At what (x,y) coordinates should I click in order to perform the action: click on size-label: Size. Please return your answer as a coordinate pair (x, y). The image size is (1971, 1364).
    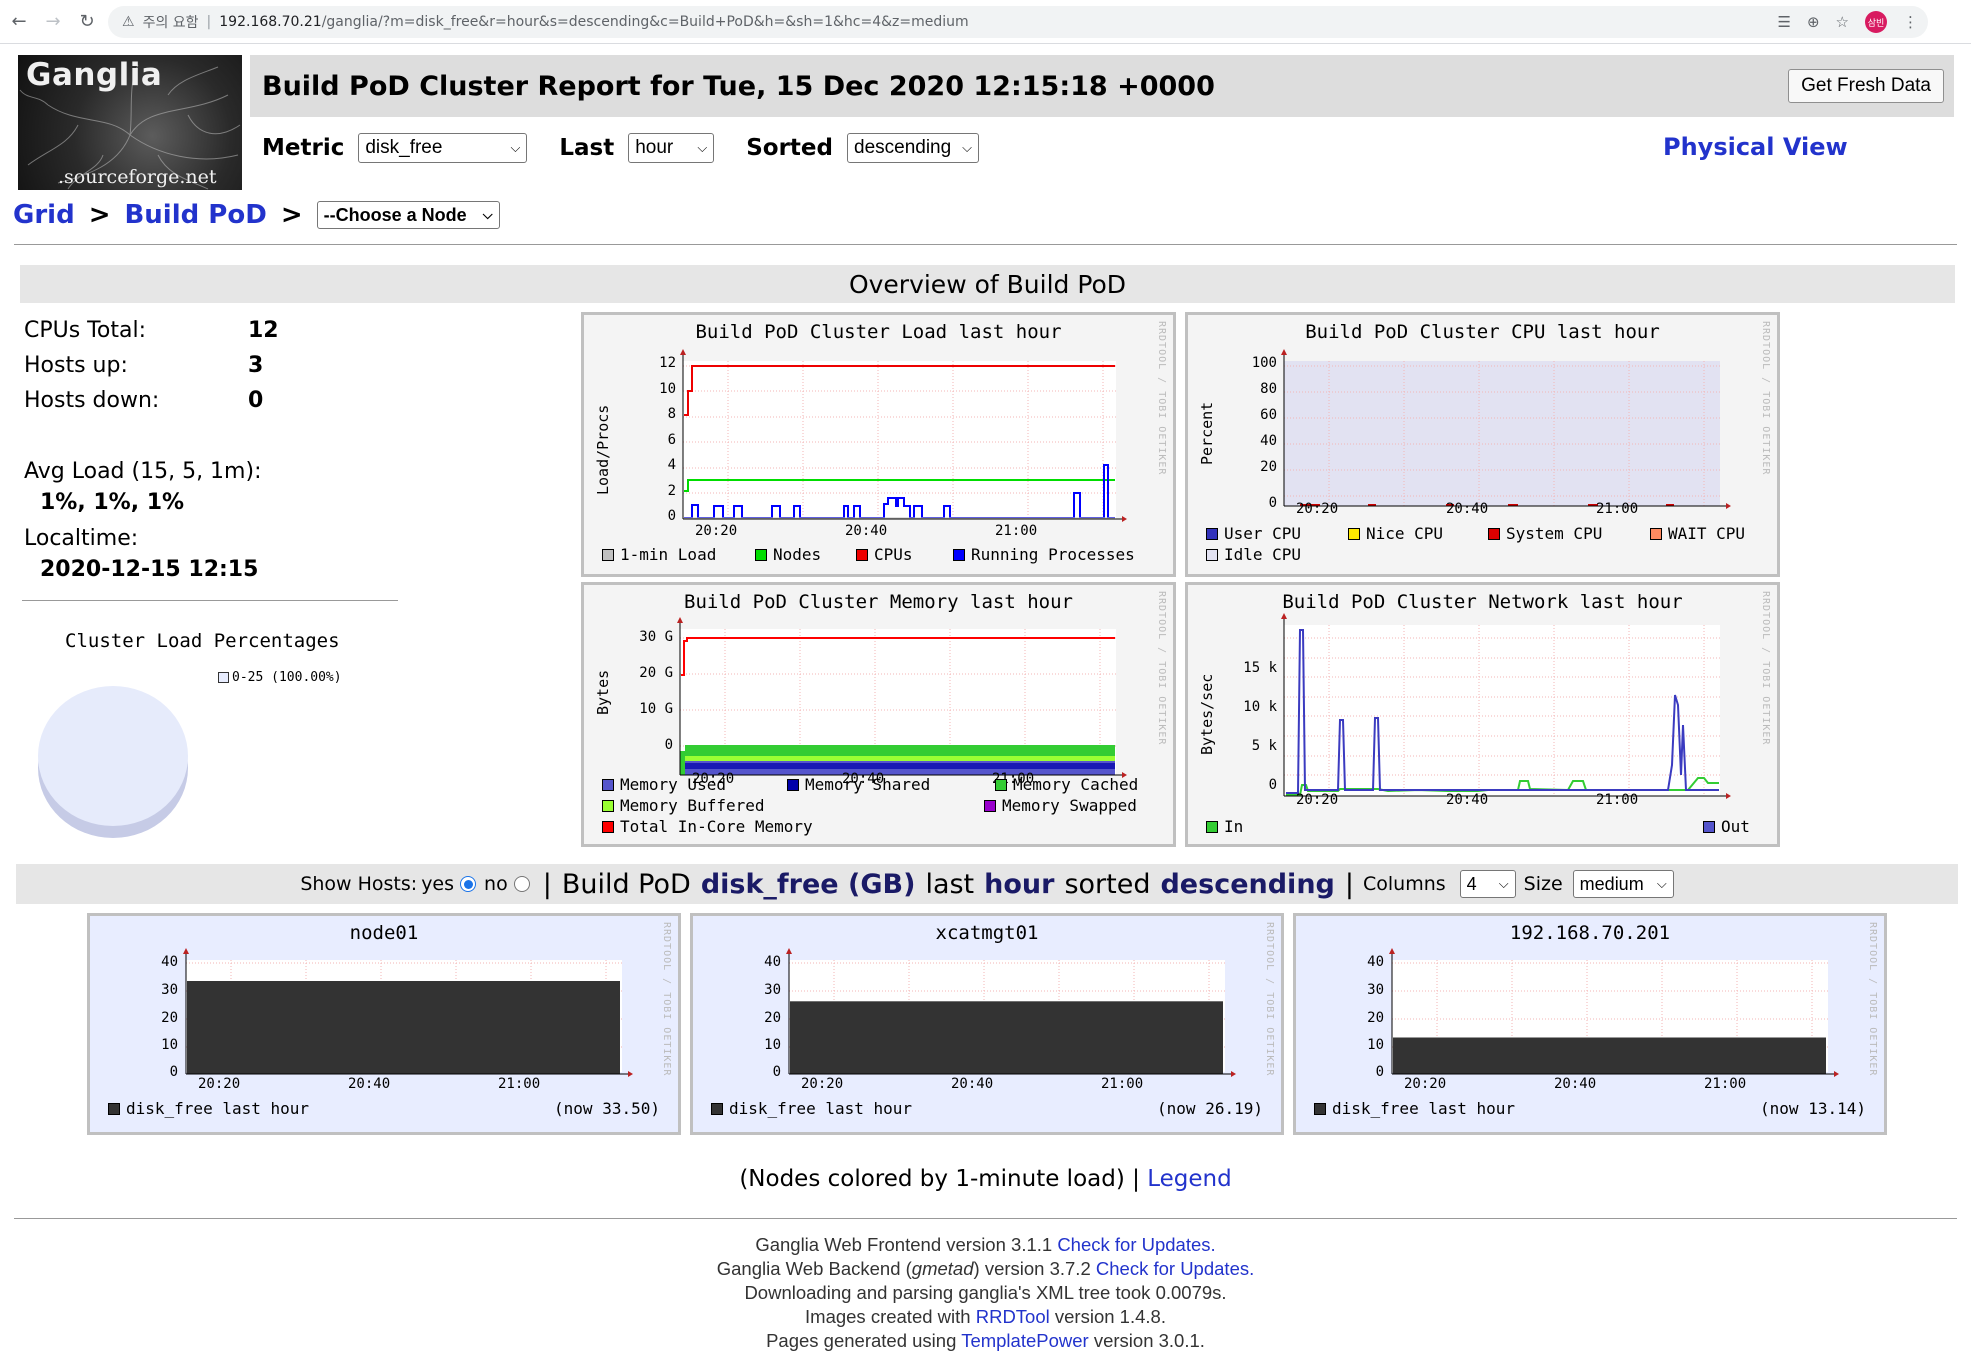
    Looking at the image, I should click on (1543, 884).